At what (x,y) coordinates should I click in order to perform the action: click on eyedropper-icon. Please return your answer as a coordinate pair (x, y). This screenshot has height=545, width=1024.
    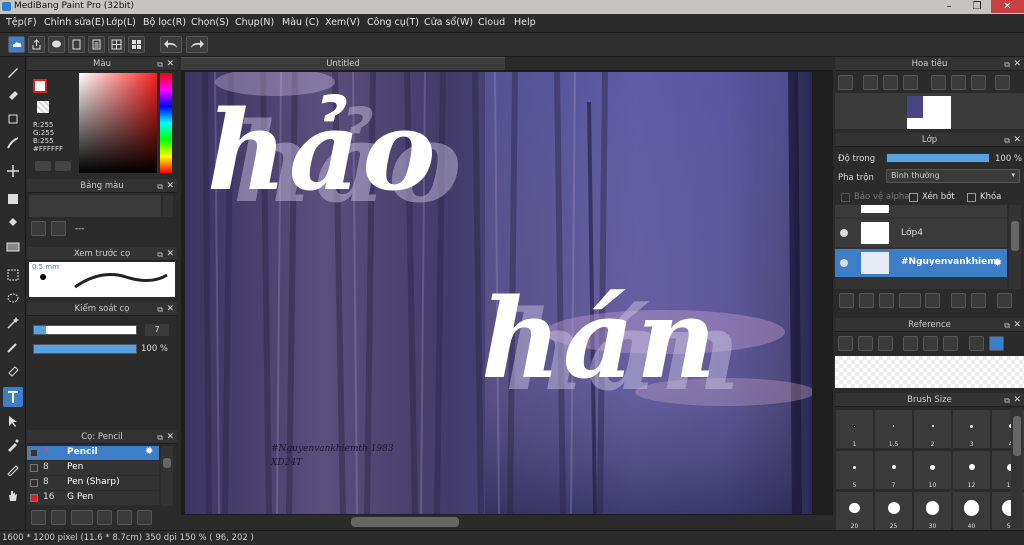
    Looking at the image, I should click on (976, 343).